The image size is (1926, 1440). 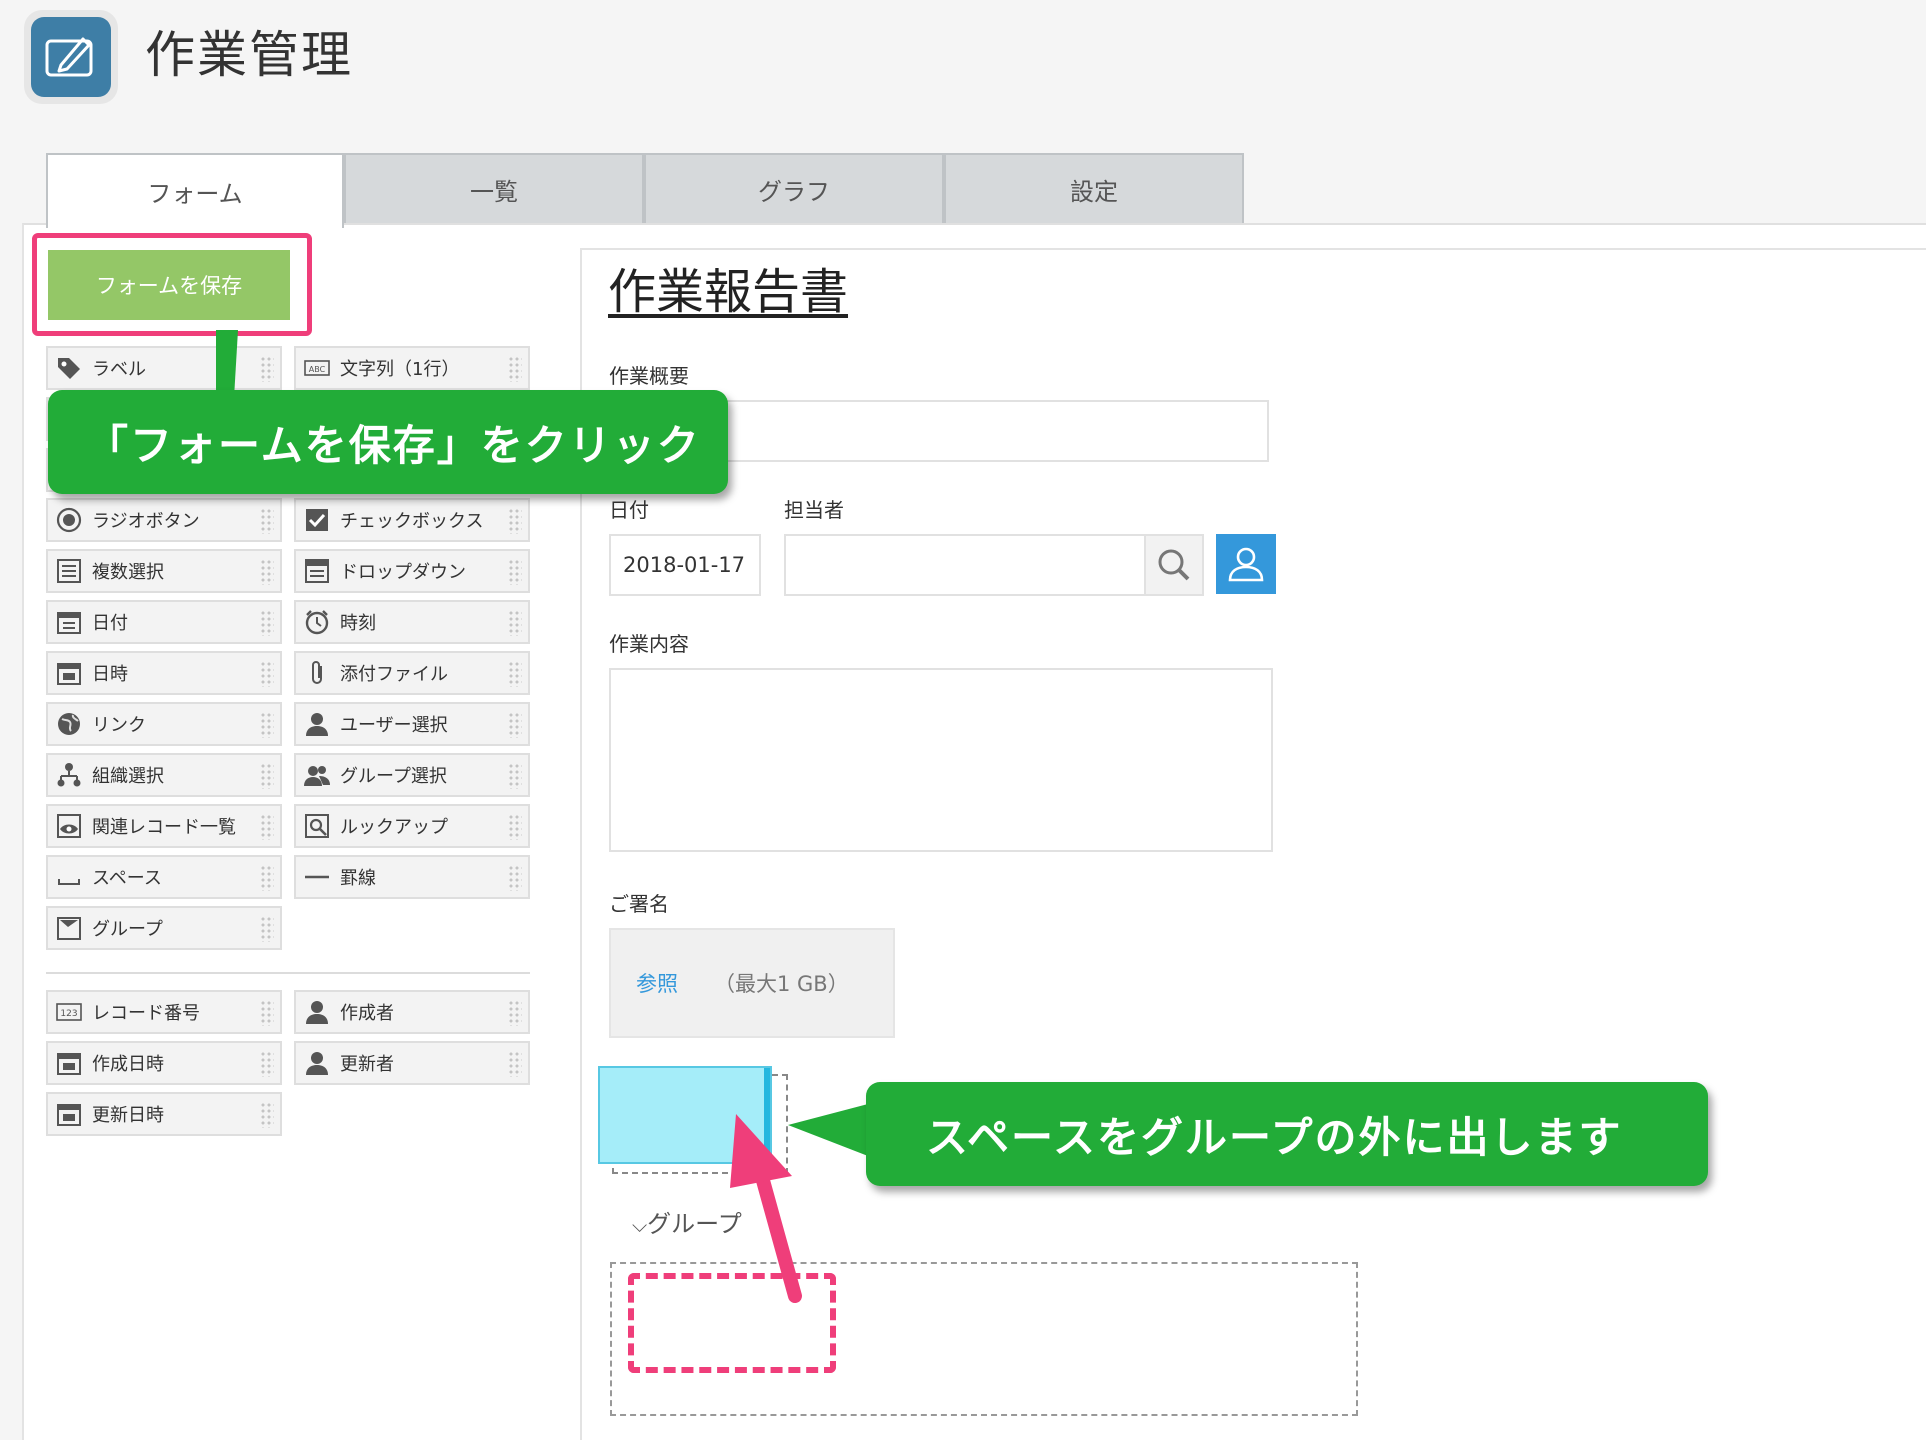 I want to click on save-callout-pointer, so click(x=227, y=364).